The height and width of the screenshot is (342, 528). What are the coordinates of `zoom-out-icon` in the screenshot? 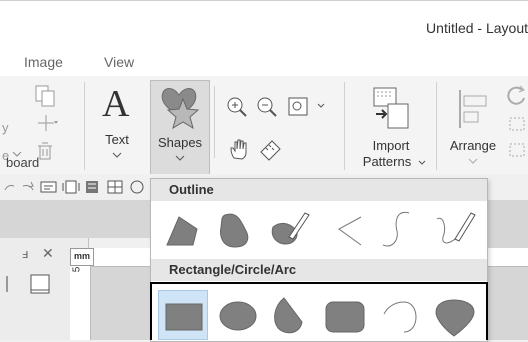 It's located at (267, 107).